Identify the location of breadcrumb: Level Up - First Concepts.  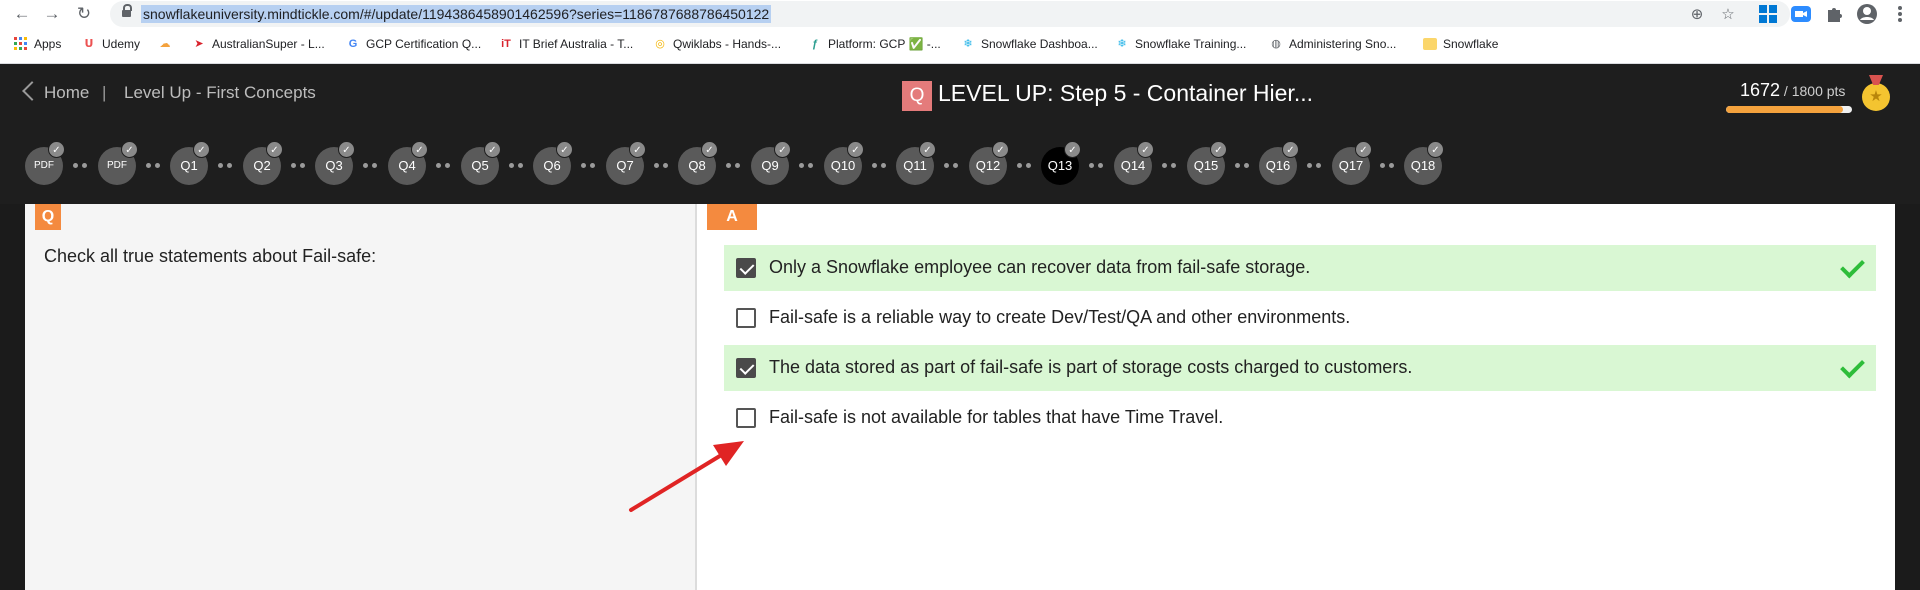
(220, 93).